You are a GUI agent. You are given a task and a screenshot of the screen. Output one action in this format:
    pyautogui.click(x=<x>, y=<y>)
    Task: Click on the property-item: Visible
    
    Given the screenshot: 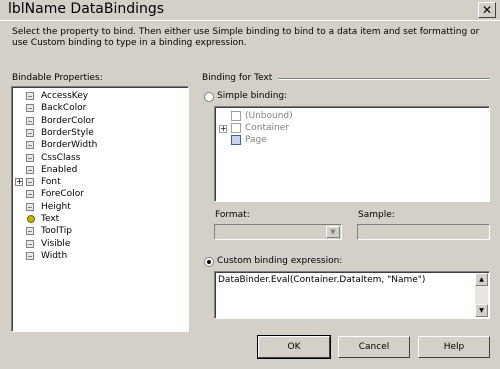 What is the action you would take?
    pyautogui.click(x=97, y=244)
    